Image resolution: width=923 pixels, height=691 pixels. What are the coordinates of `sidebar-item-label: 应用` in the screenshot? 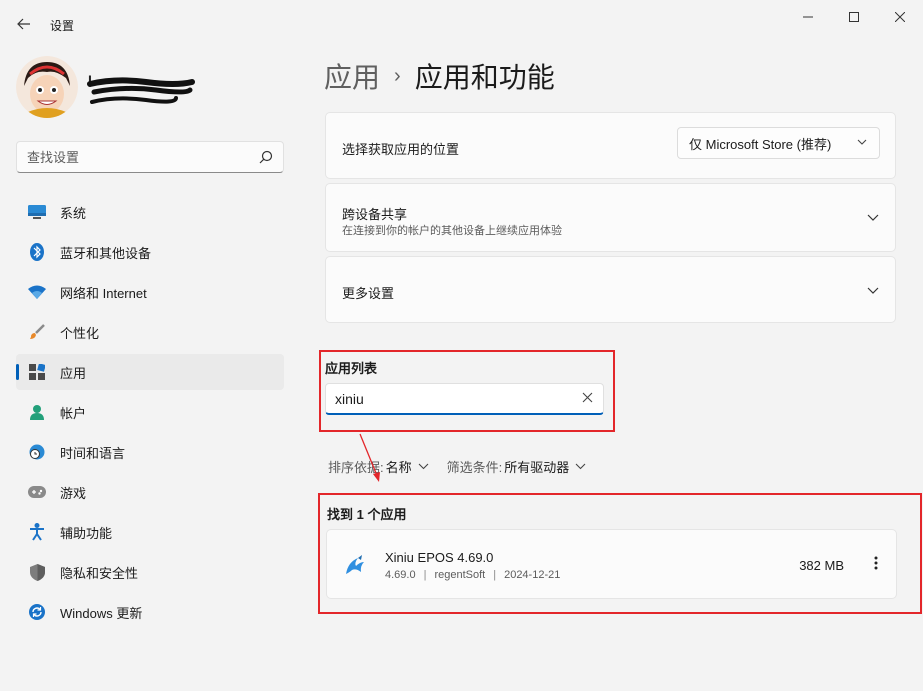 It's located at (73, 373).